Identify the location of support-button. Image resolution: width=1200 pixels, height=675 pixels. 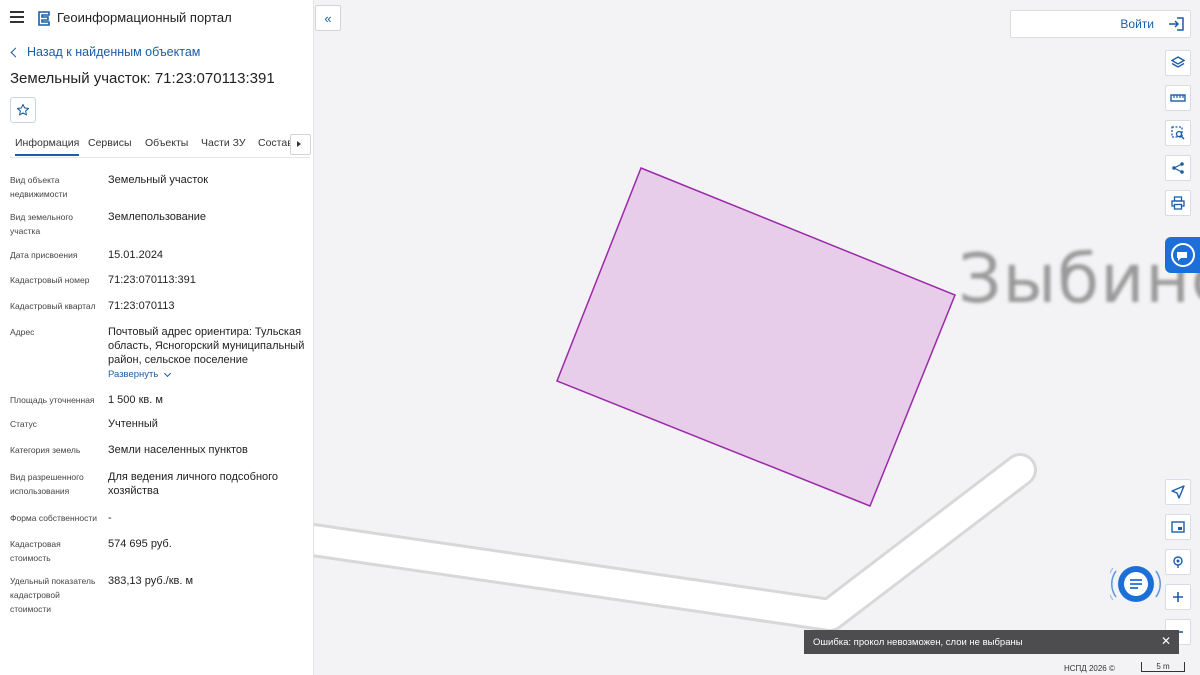
(1182, 255).